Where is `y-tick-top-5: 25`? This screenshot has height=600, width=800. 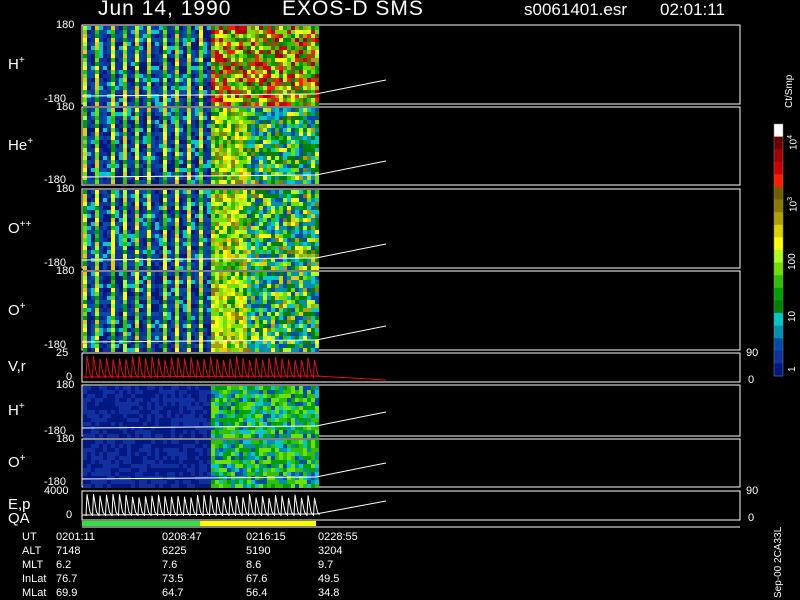
y-tick-top-5: 25 is located at coordinates (62, 353).